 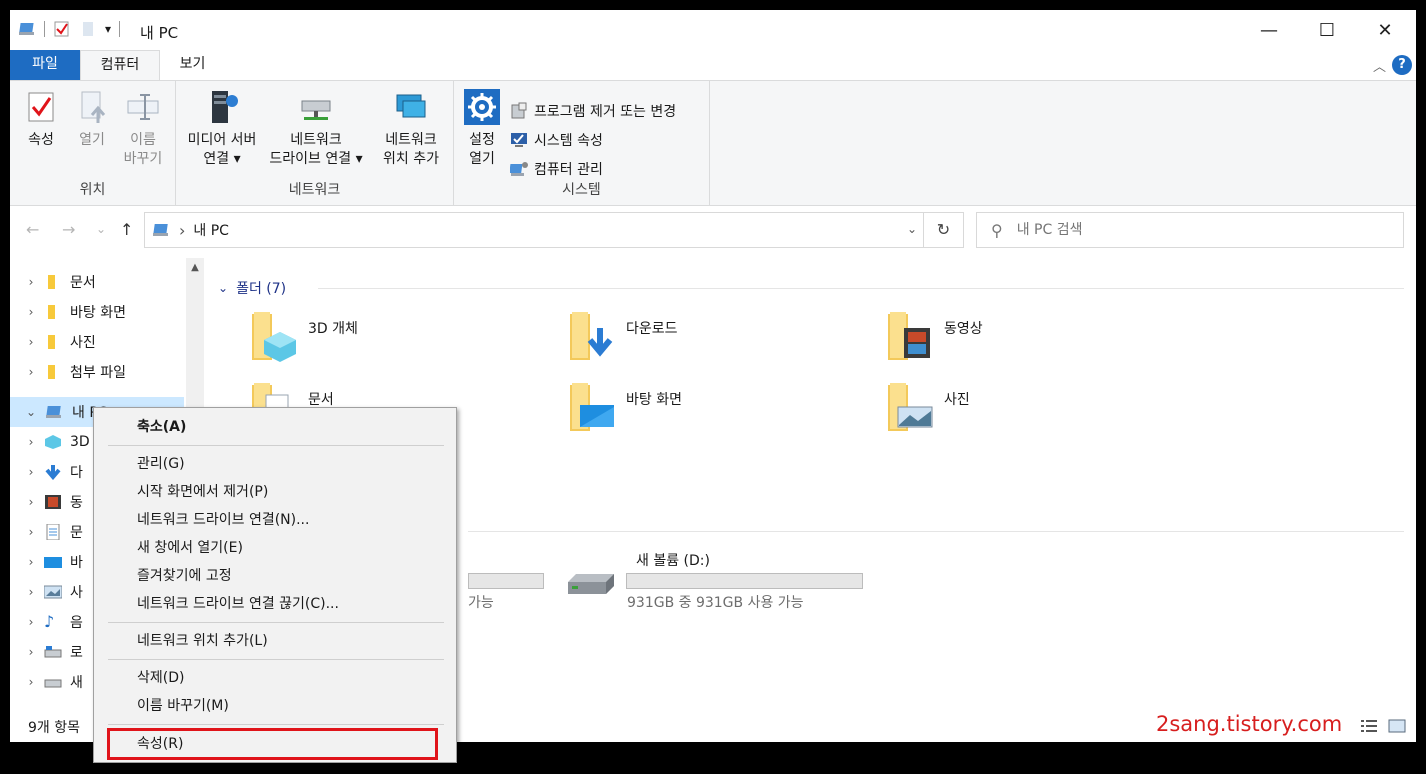 I want to click on search-input, so click(x=1186, y=230).